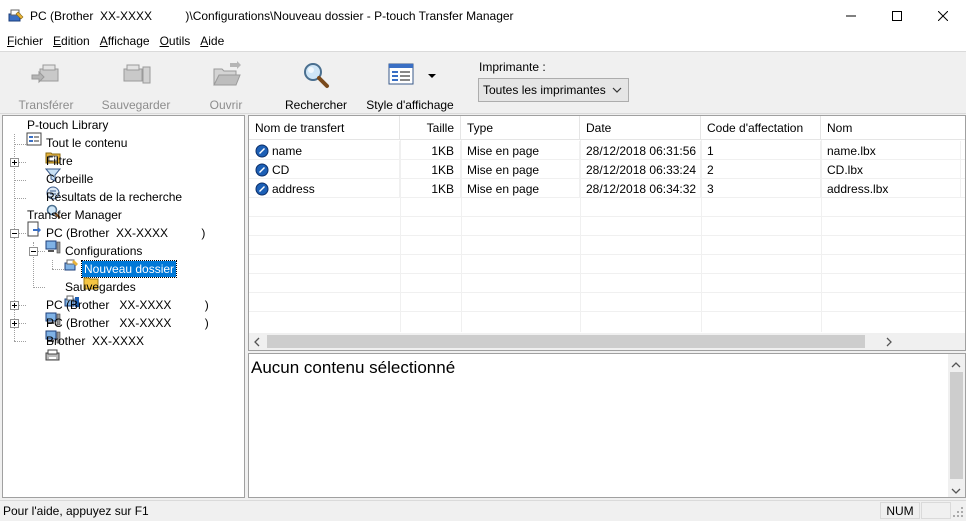 The height and width of the screenshot is (521, 966). I want to click on status-bar: Pour l'aide, appuyez sur F1 NUM, so click(483, 510).